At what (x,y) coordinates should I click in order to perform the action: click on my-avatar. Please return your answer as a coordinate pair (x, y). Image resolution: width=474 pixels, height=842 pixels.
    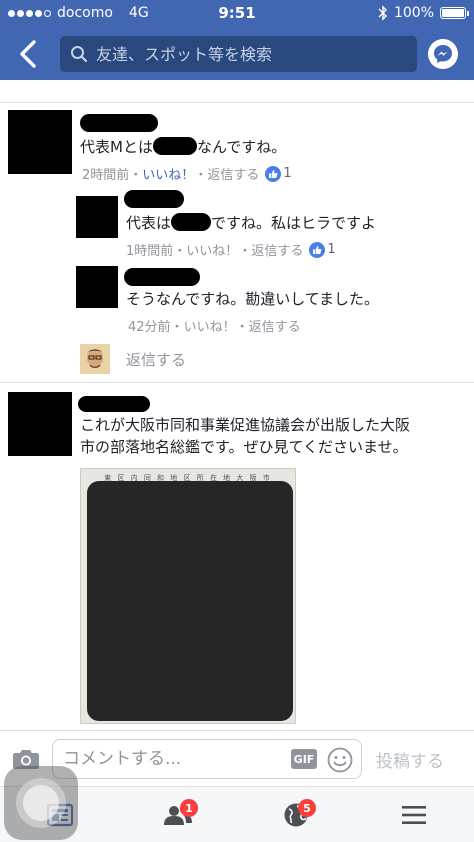
    Looking at the image, I should click on (95, 359).